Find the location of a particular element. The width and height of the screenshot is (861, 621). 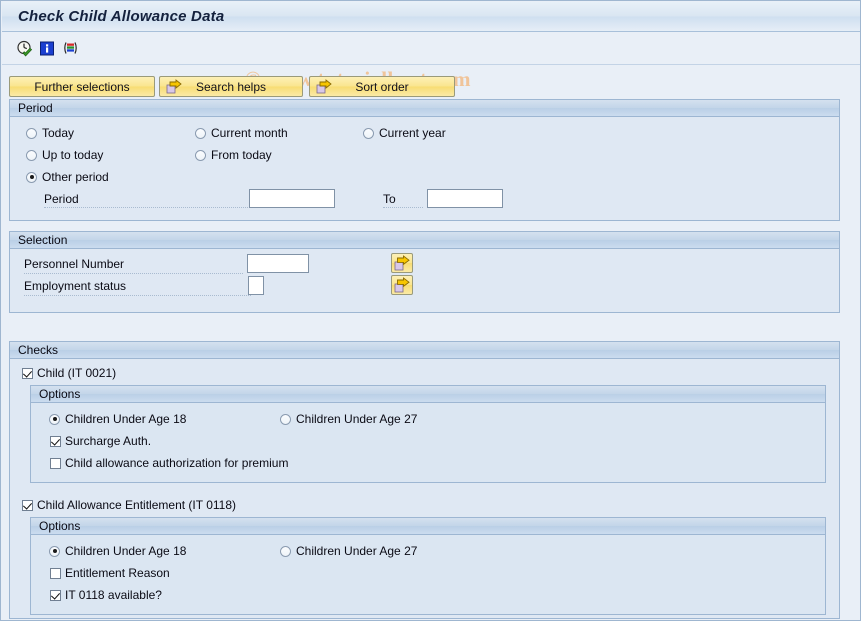

checkbox-entitlement-reason: Entitlement Reason is located at coordinates (110, 573).